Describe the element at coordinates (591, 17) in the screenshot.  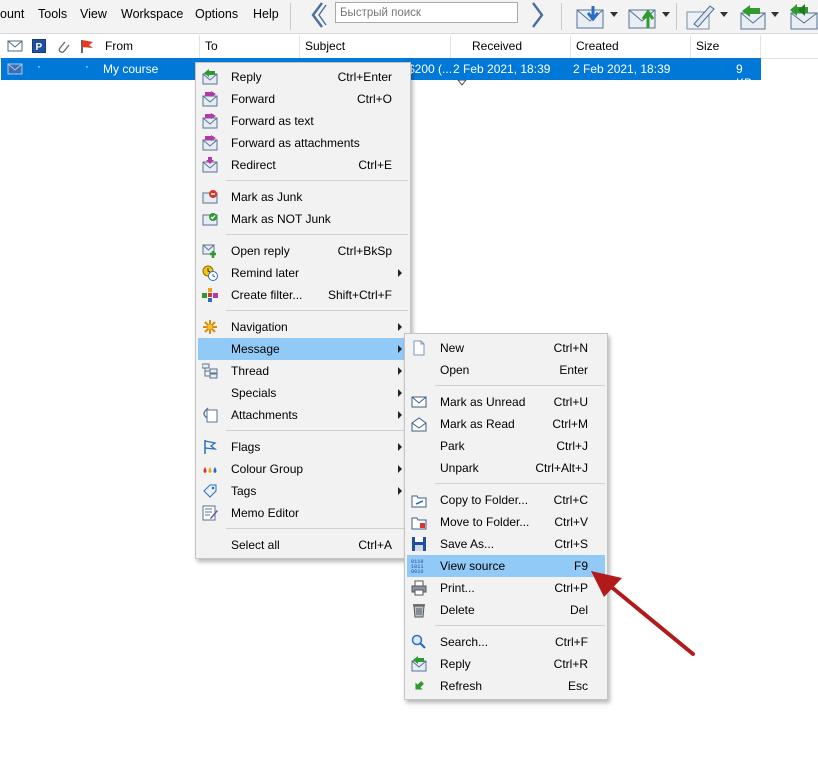
I see `get-mail-icon` at that location.